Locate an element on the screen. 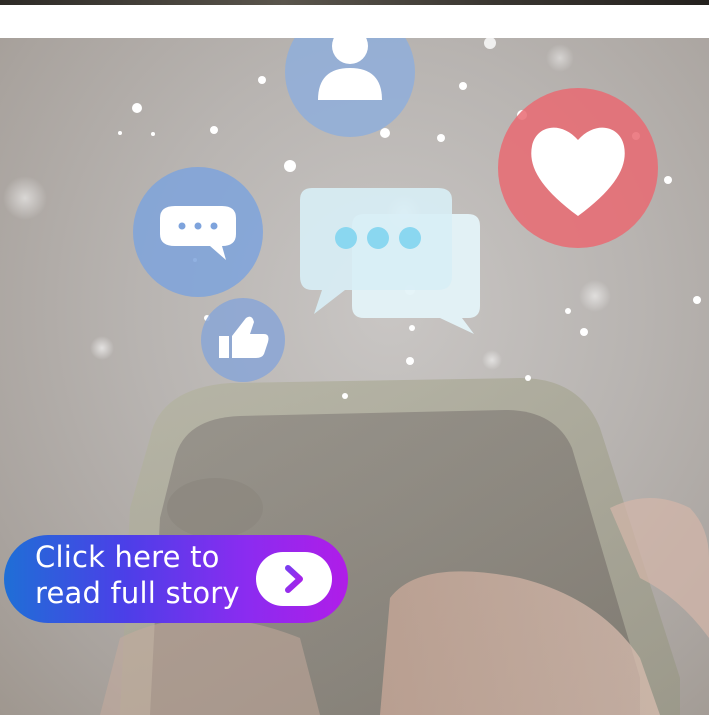 This screenshot has height=715, width=709. thumbs-up-icon is located at coordinates (243, 340).